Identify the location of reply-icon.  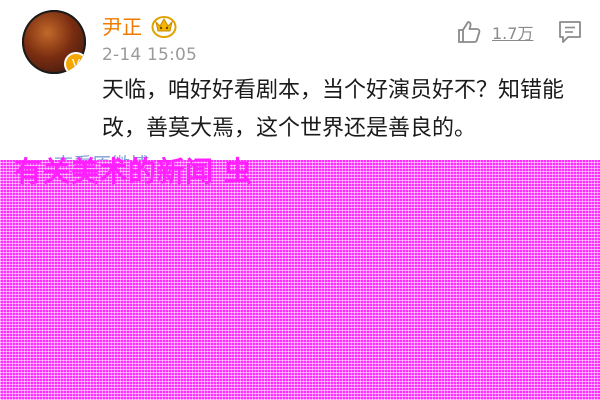
(570, 32).